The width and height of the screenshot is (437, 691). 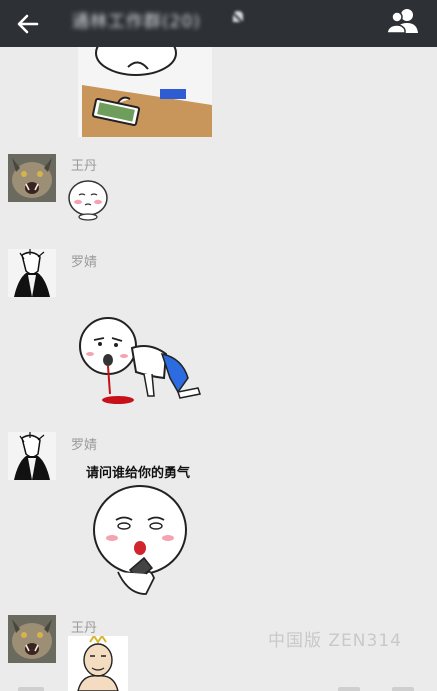 What do you see at coordinates (28, 24) in the screenshot?
I see `arrow-left-icon` at bounding box center [28, 24].